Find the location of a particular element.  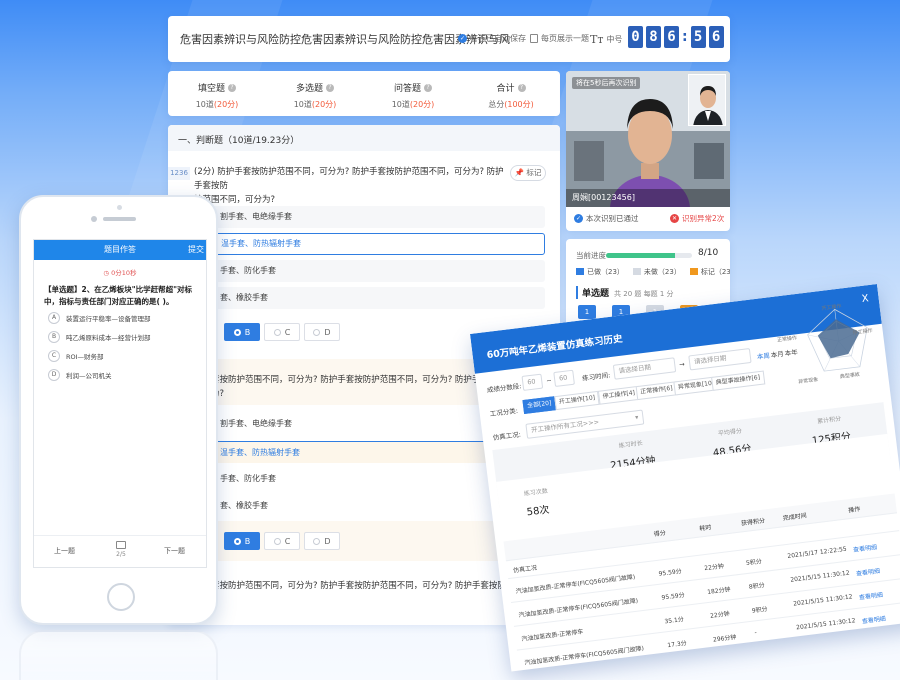

summary-qa: 问答题? 10道(20分) is located at coordinates (413, 96).